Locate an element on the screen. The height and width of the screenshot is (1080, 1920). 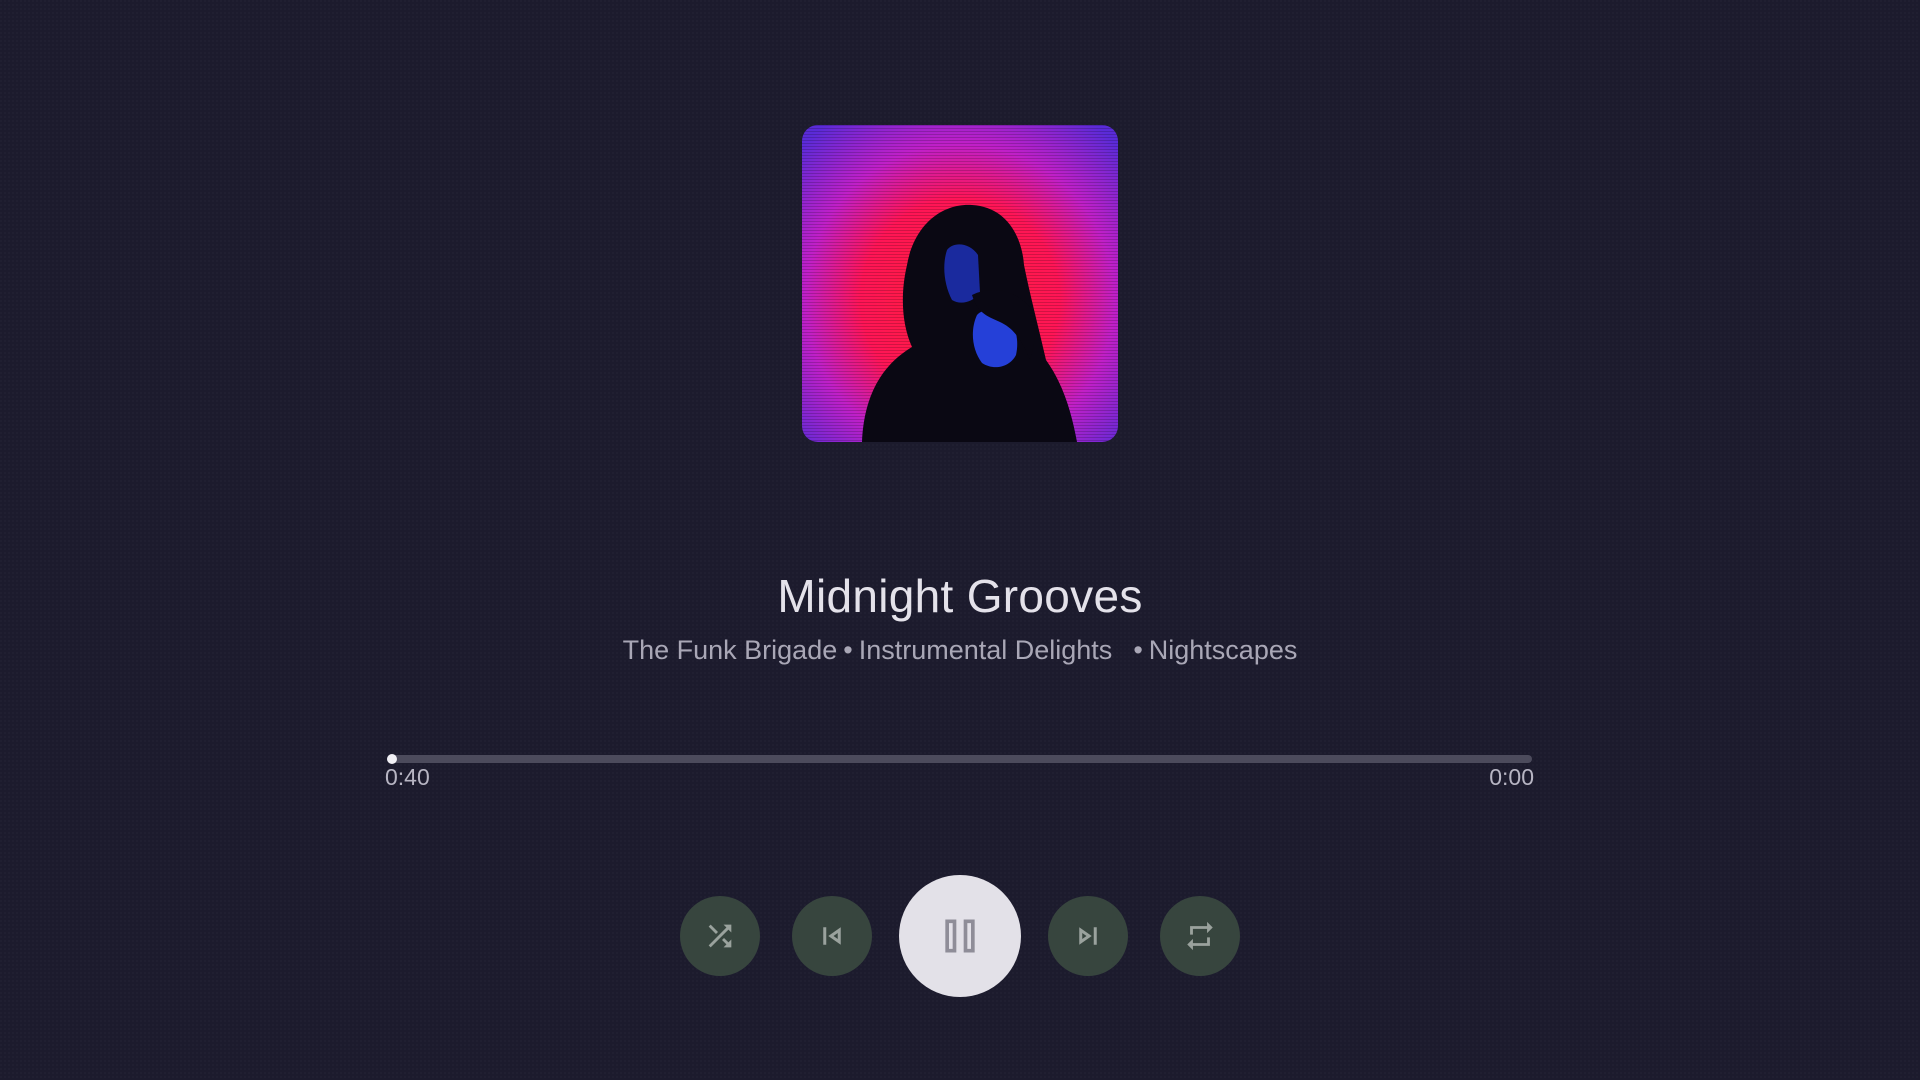
total-time: 0:00 is located at coordinates (1511, 777).